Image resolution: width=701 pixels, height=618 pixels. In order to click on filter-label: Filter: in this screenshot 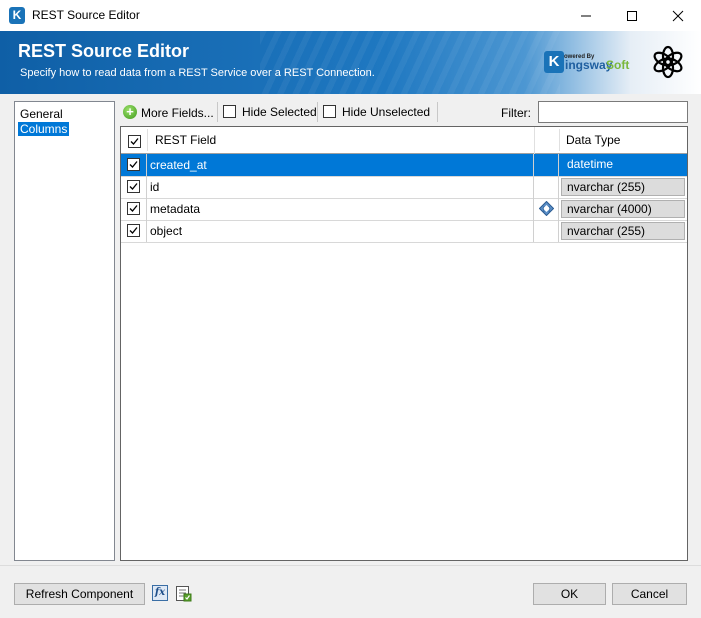, I will do `click(516, 113)`.